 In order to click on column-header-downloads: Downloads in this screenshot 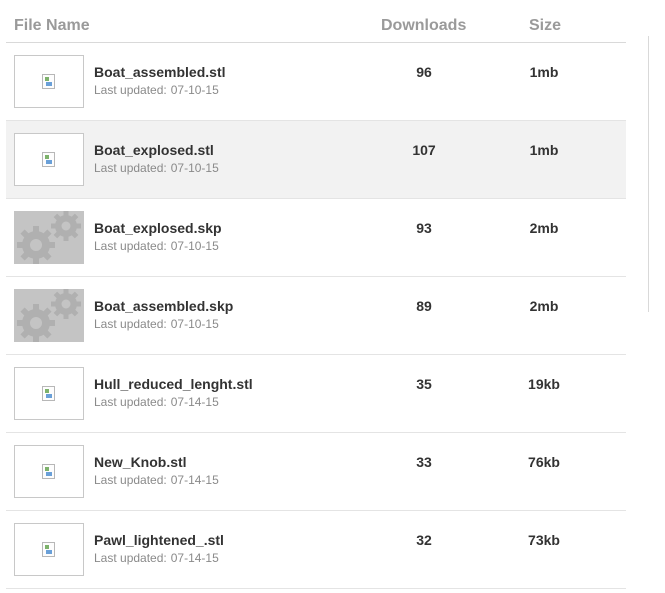, I will do `click(423, 26)`.